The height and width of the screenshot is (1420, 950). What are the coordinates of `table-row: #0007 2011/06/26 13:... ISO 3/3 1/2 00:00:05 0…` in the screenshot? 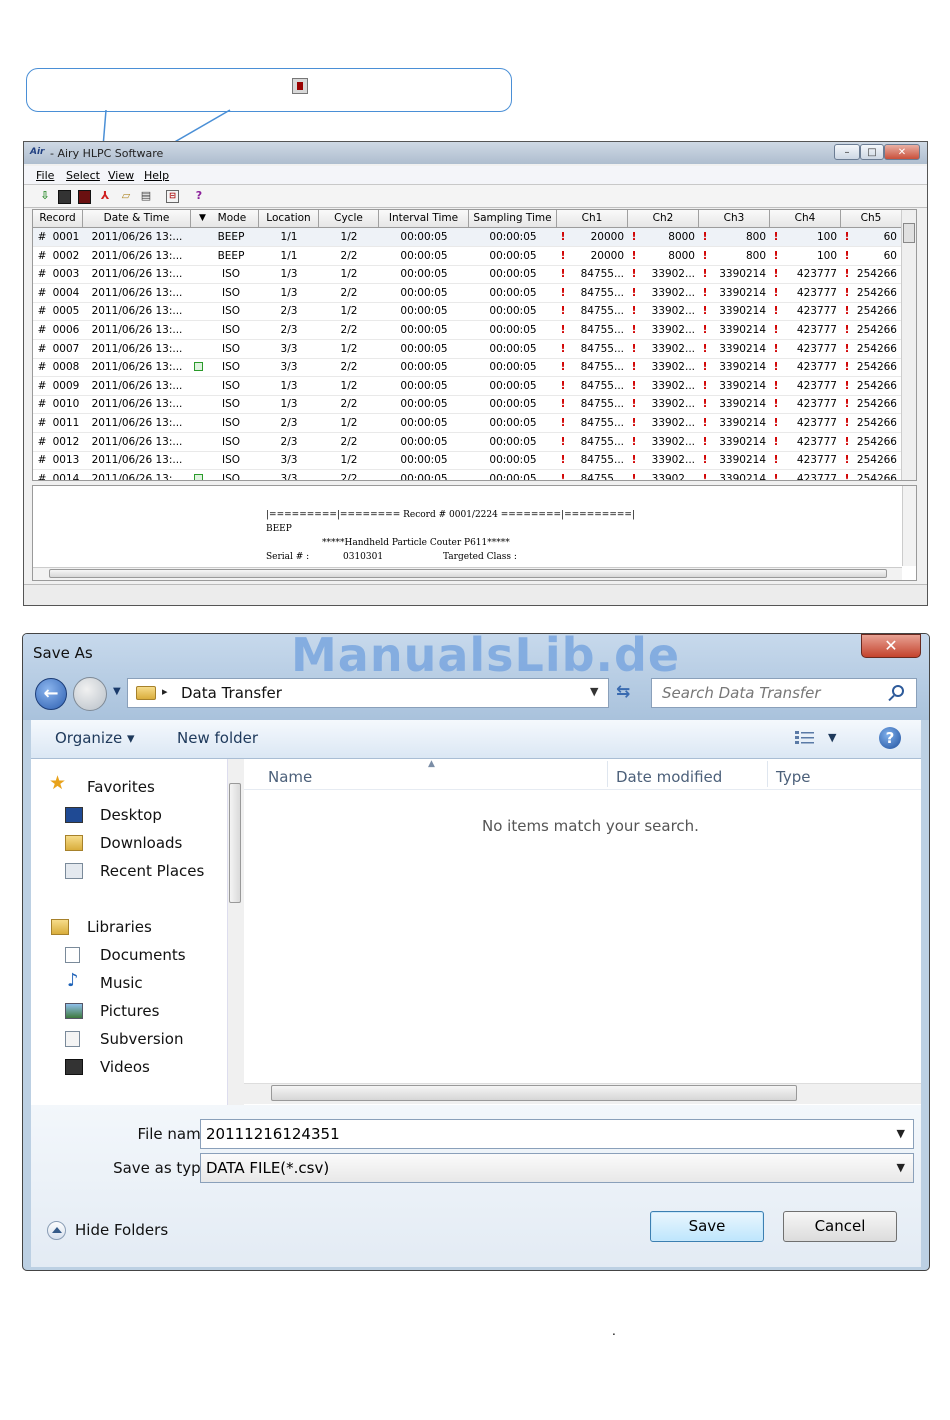 It's located at (467, 349).